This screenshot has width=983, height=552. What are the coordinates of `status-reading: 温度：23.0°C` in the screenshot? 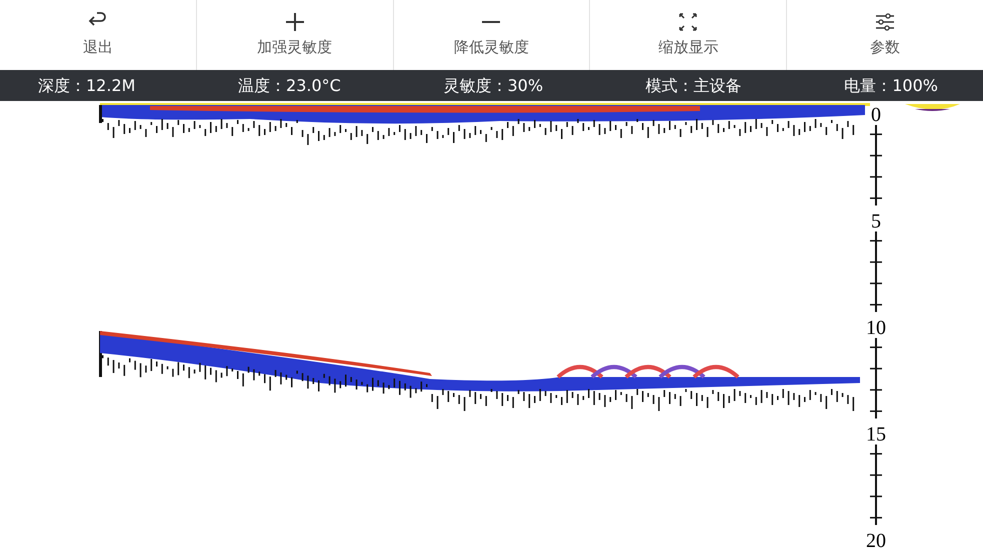 It's located at (289, 85).